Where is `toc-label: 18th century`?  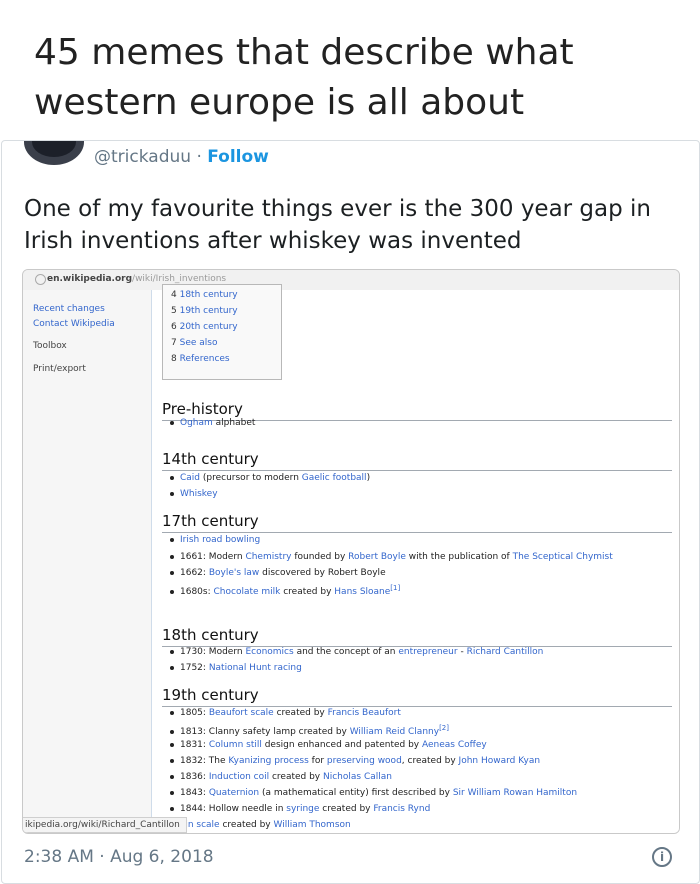
toc-label: 18th century is located at coordinates (208, 295).